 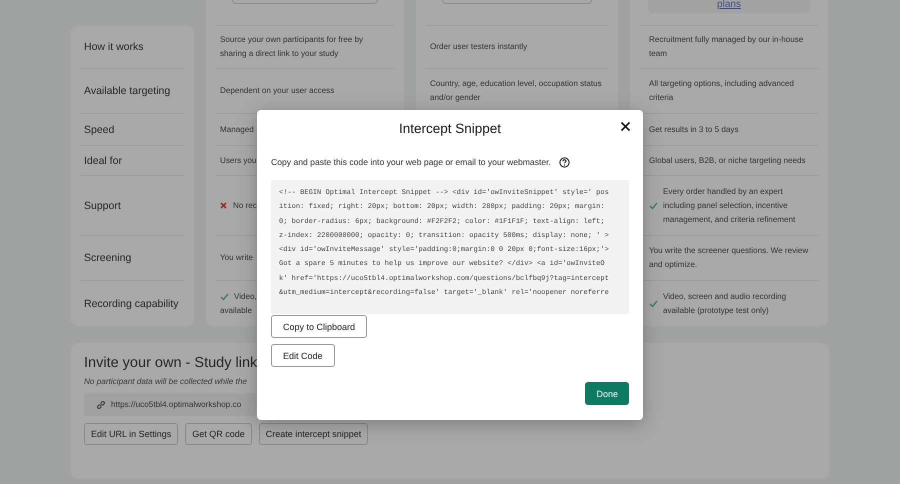 What do you see at coordinates (128, 91) in the screenshot?
I see `row-label: Available targeting` at bounding box center [128, 91].